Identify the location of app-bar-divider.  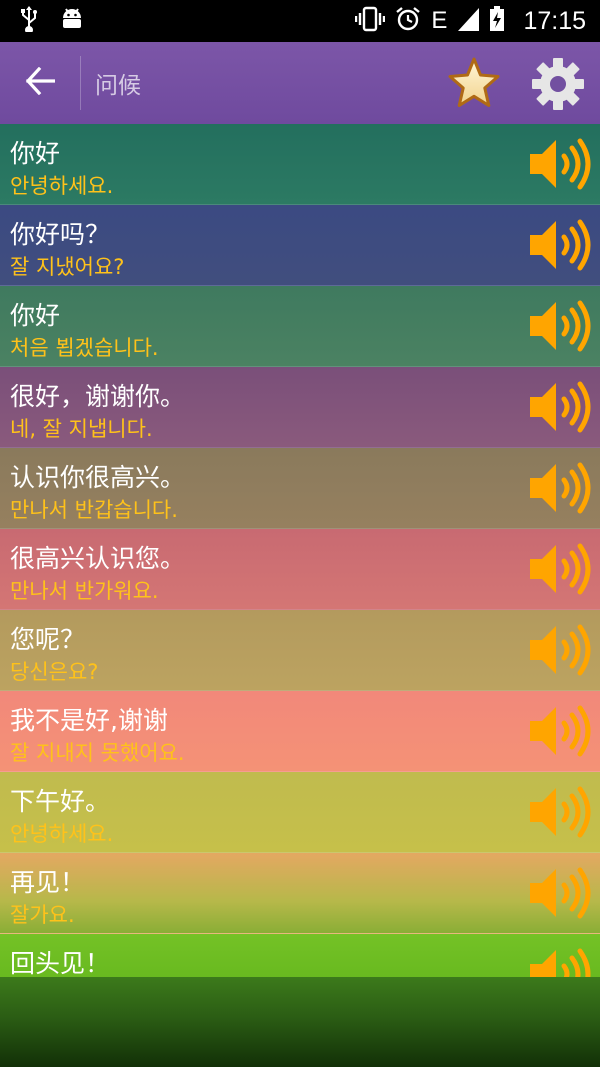
(80, 83).